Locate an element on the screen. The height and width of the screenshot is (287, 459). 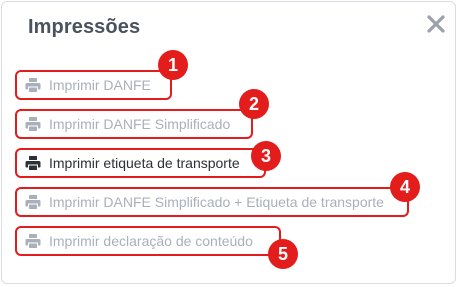
step-badge: 4 is located at coordinates (405, 187).